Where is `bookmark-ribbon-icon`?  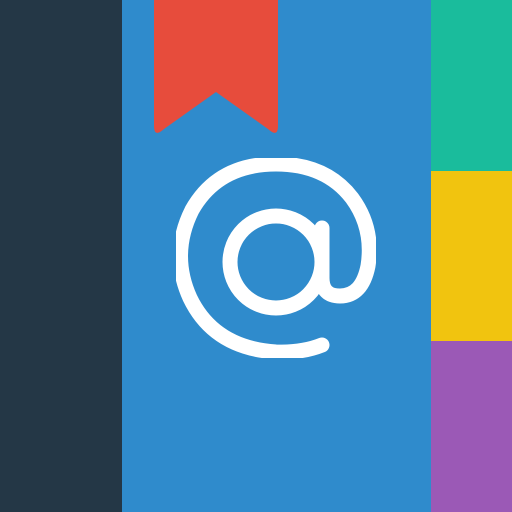 bookmark-ribbon-icon is located at coordinates (216, 68).